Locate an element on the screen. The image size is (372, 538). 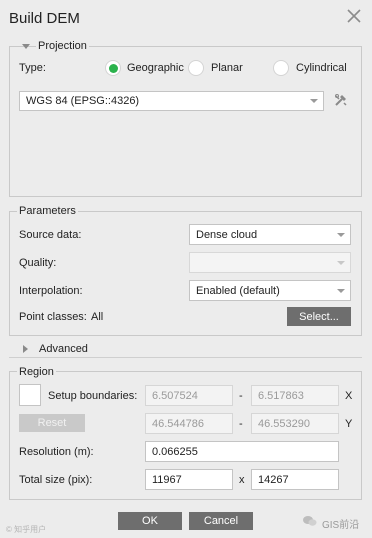
wechat-icon is located at coordinates (310, 521).